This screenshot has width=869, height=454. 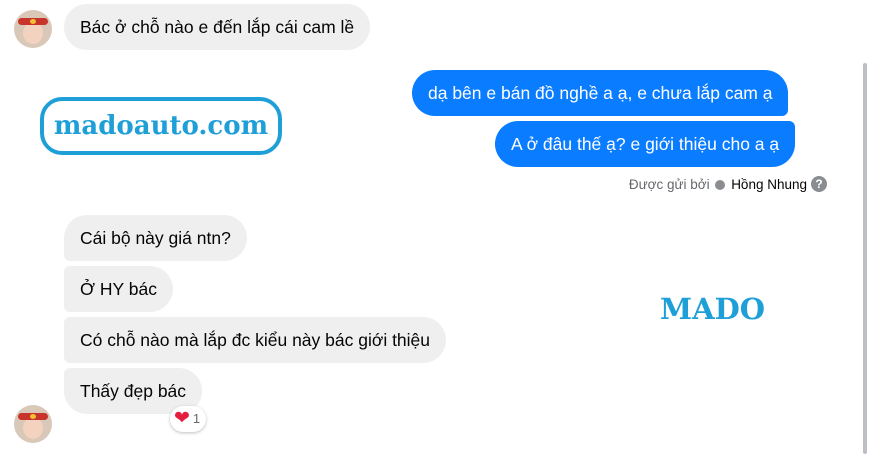 I want to click on sender-status-icon, so click(x=720, y=185).